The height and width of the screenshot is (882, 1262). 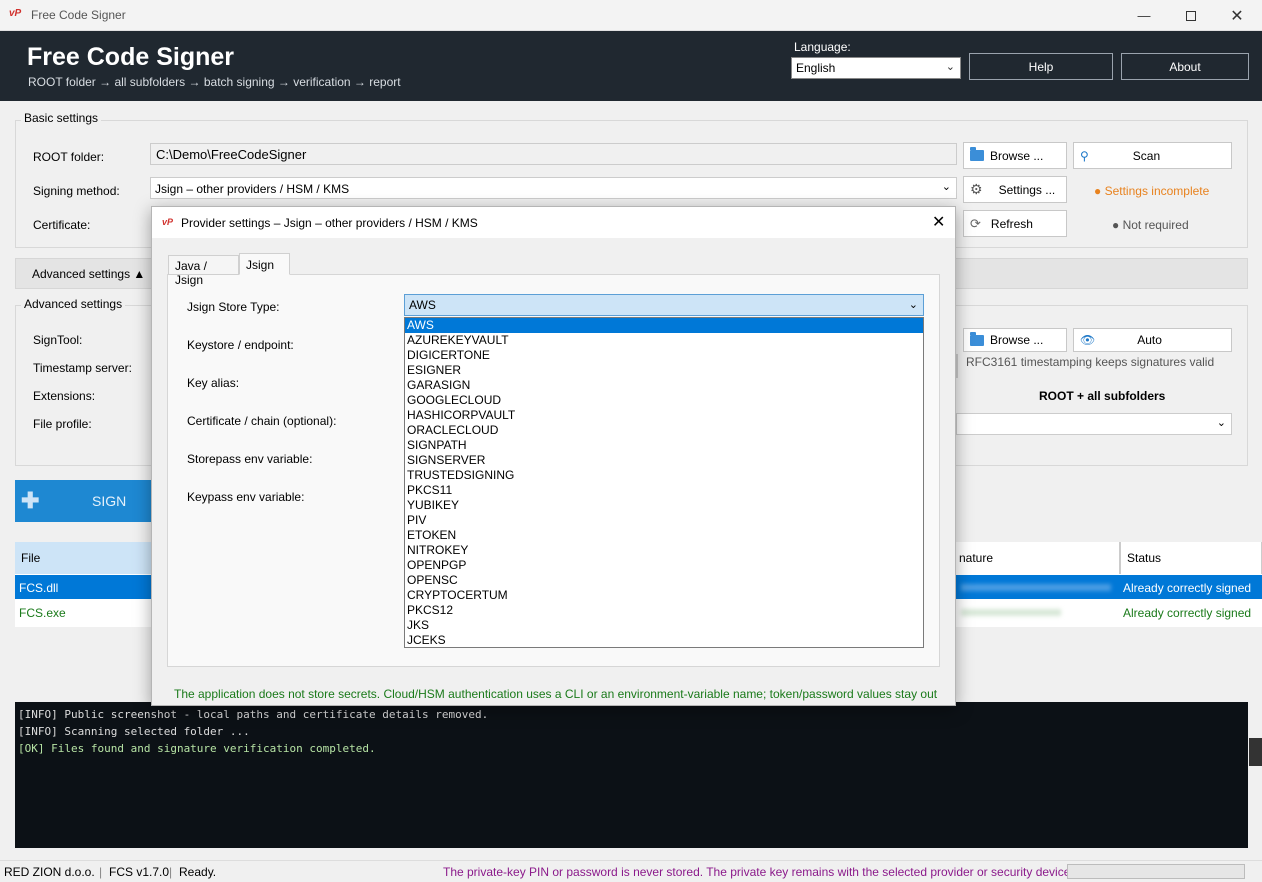 What do you see at coordinates (816, 68) in the screenshot?
I see `language-value: English` at bounding box center [816, 68].